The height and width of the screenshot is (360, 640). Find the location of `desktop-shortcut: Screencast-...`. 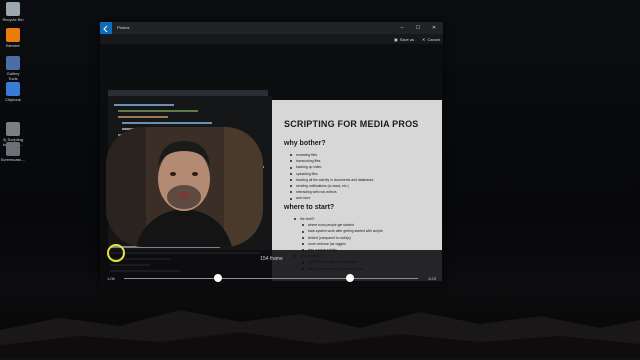

desktop-shortcut: Screencast-... is located at coordinates (13, 152).